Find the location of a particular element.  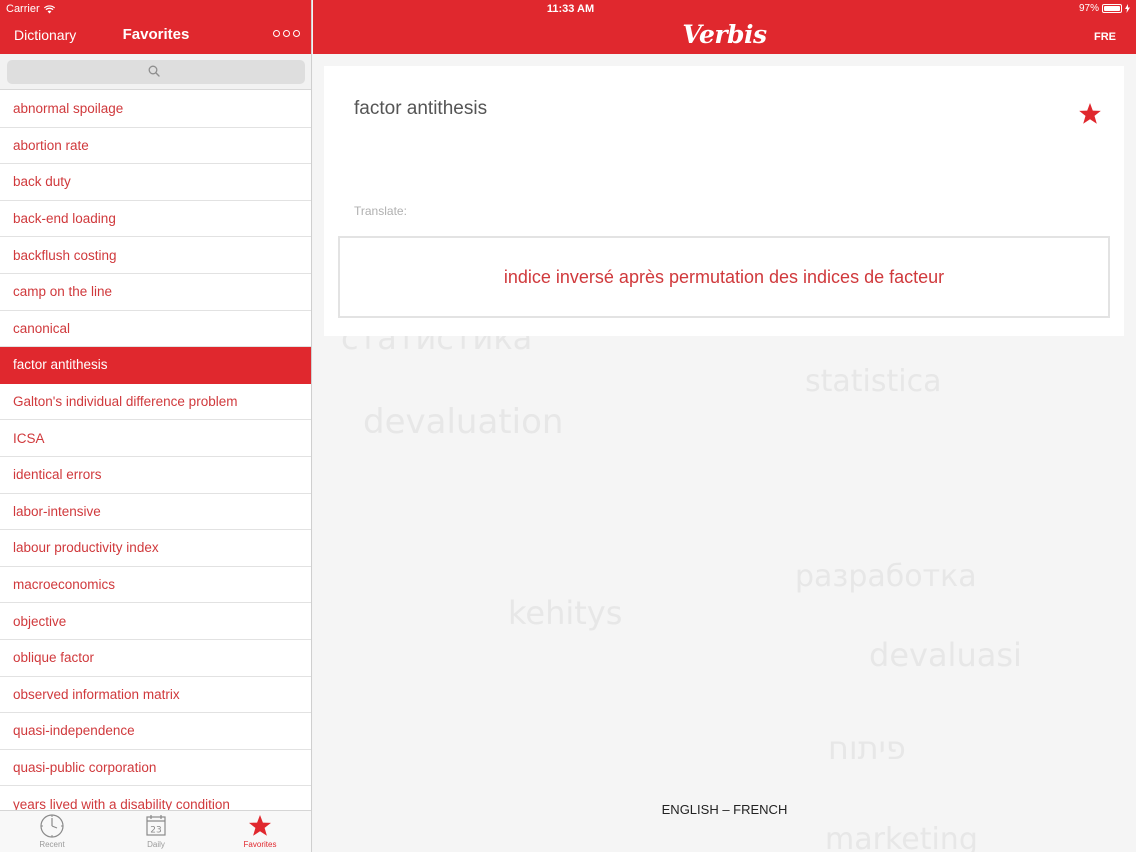

language-button: FRE is located at coordinates (1105, 37).